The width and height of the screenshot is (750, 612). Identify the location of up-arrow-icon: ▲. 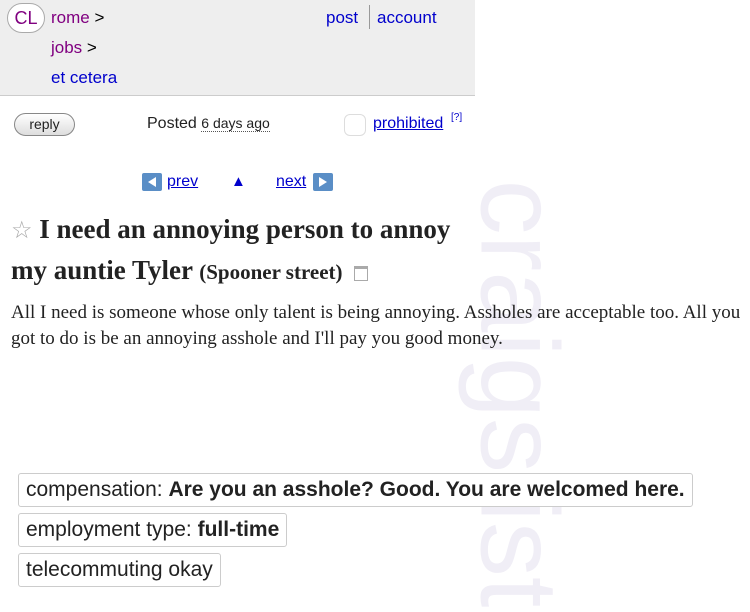
(238, 181).